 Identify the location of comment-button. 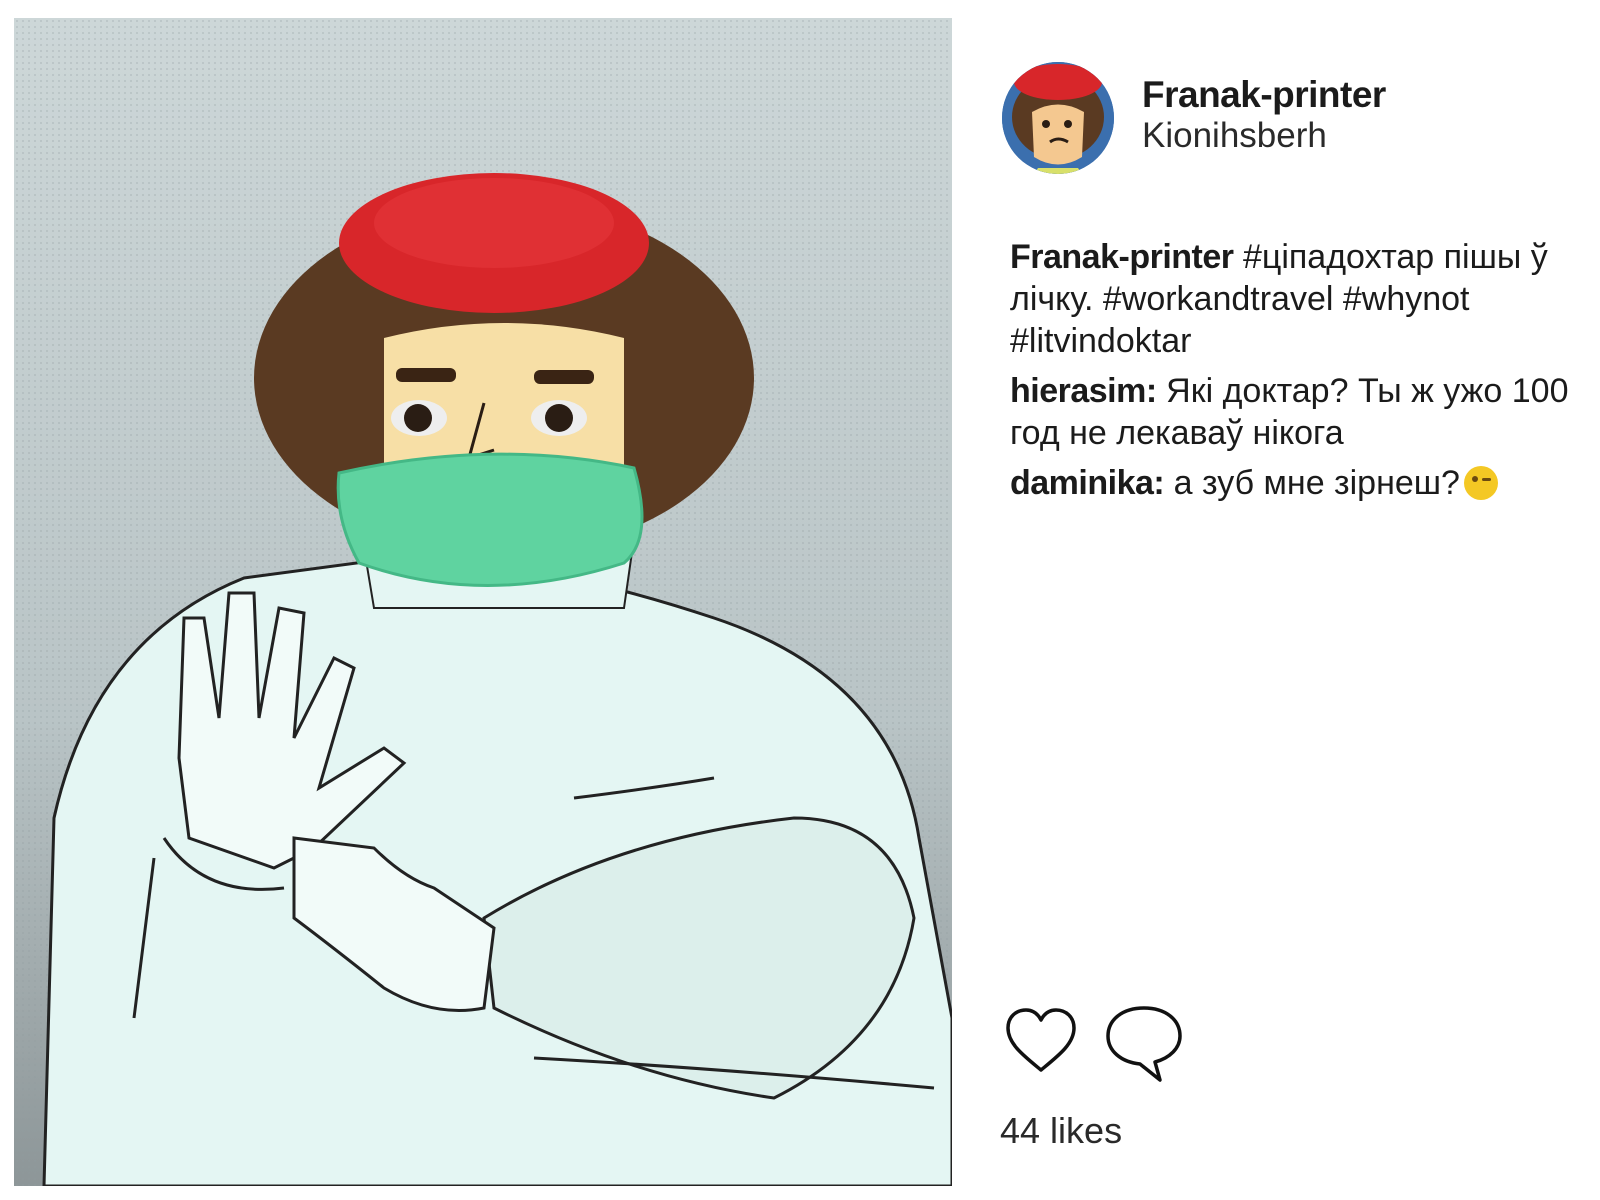
(1144, 1044).